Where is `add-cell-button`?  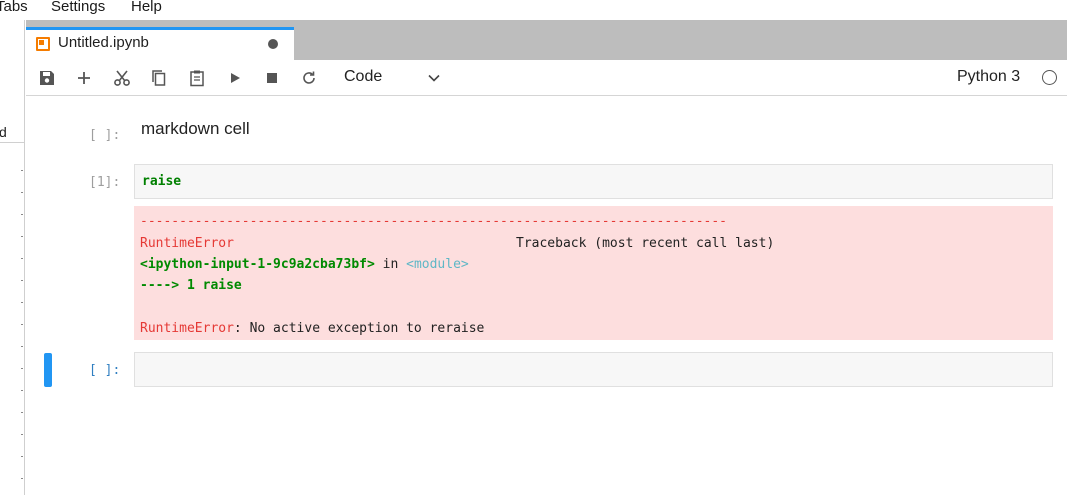
add-cell-button is located at coordinates (84, 78).